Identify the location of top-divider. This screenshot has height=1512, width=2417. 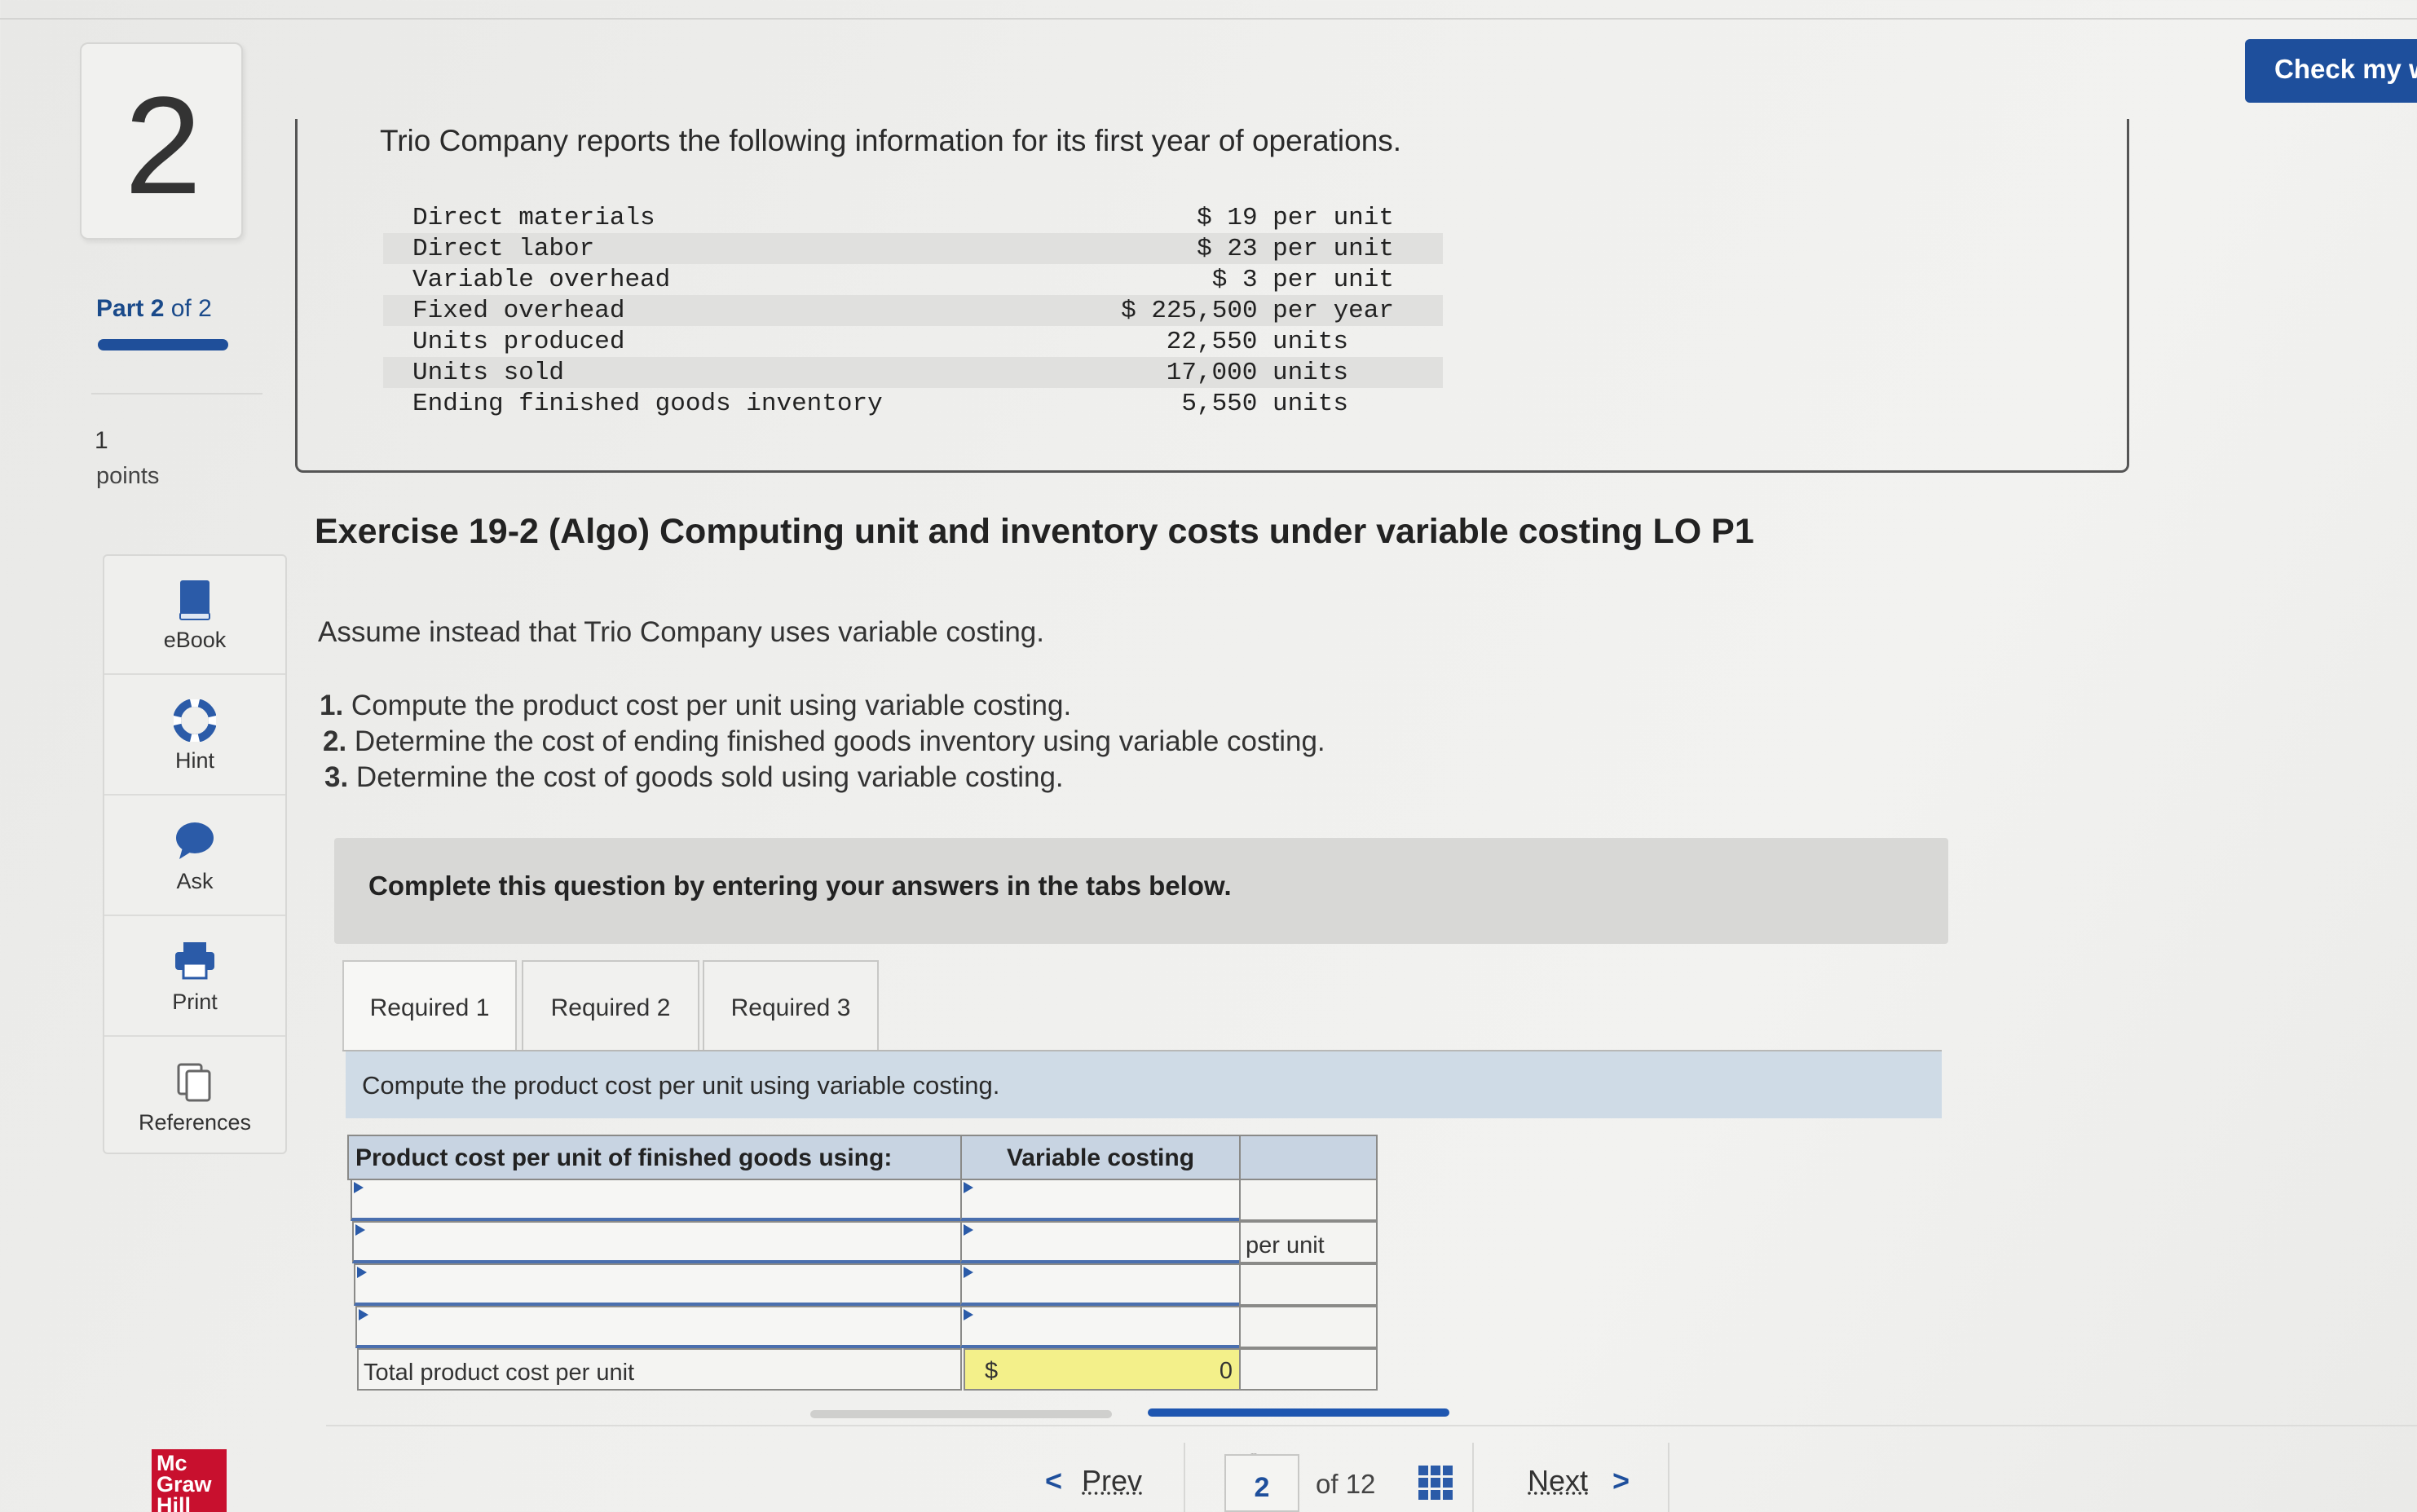
(1208, 19).